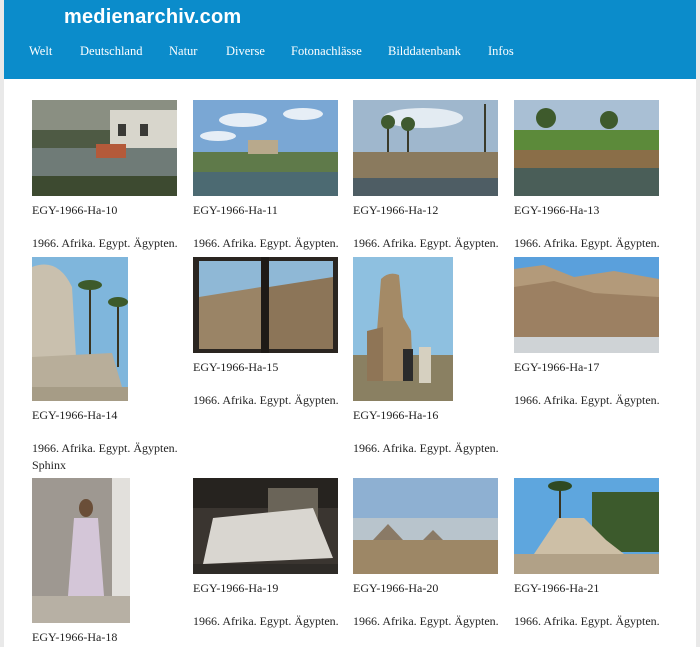 This screenshot has height=647, width=700. What do you see at coordinates (40, 51) in the screenshot?
I see `nav-item-welt: Welt` at bounding box center [40, 51].